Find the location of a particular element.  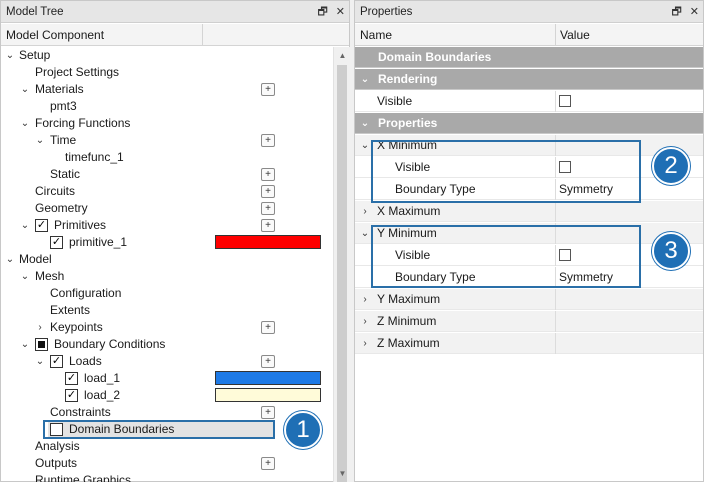

property-name: Domain Boundaries is located at coordinates (435, 57).